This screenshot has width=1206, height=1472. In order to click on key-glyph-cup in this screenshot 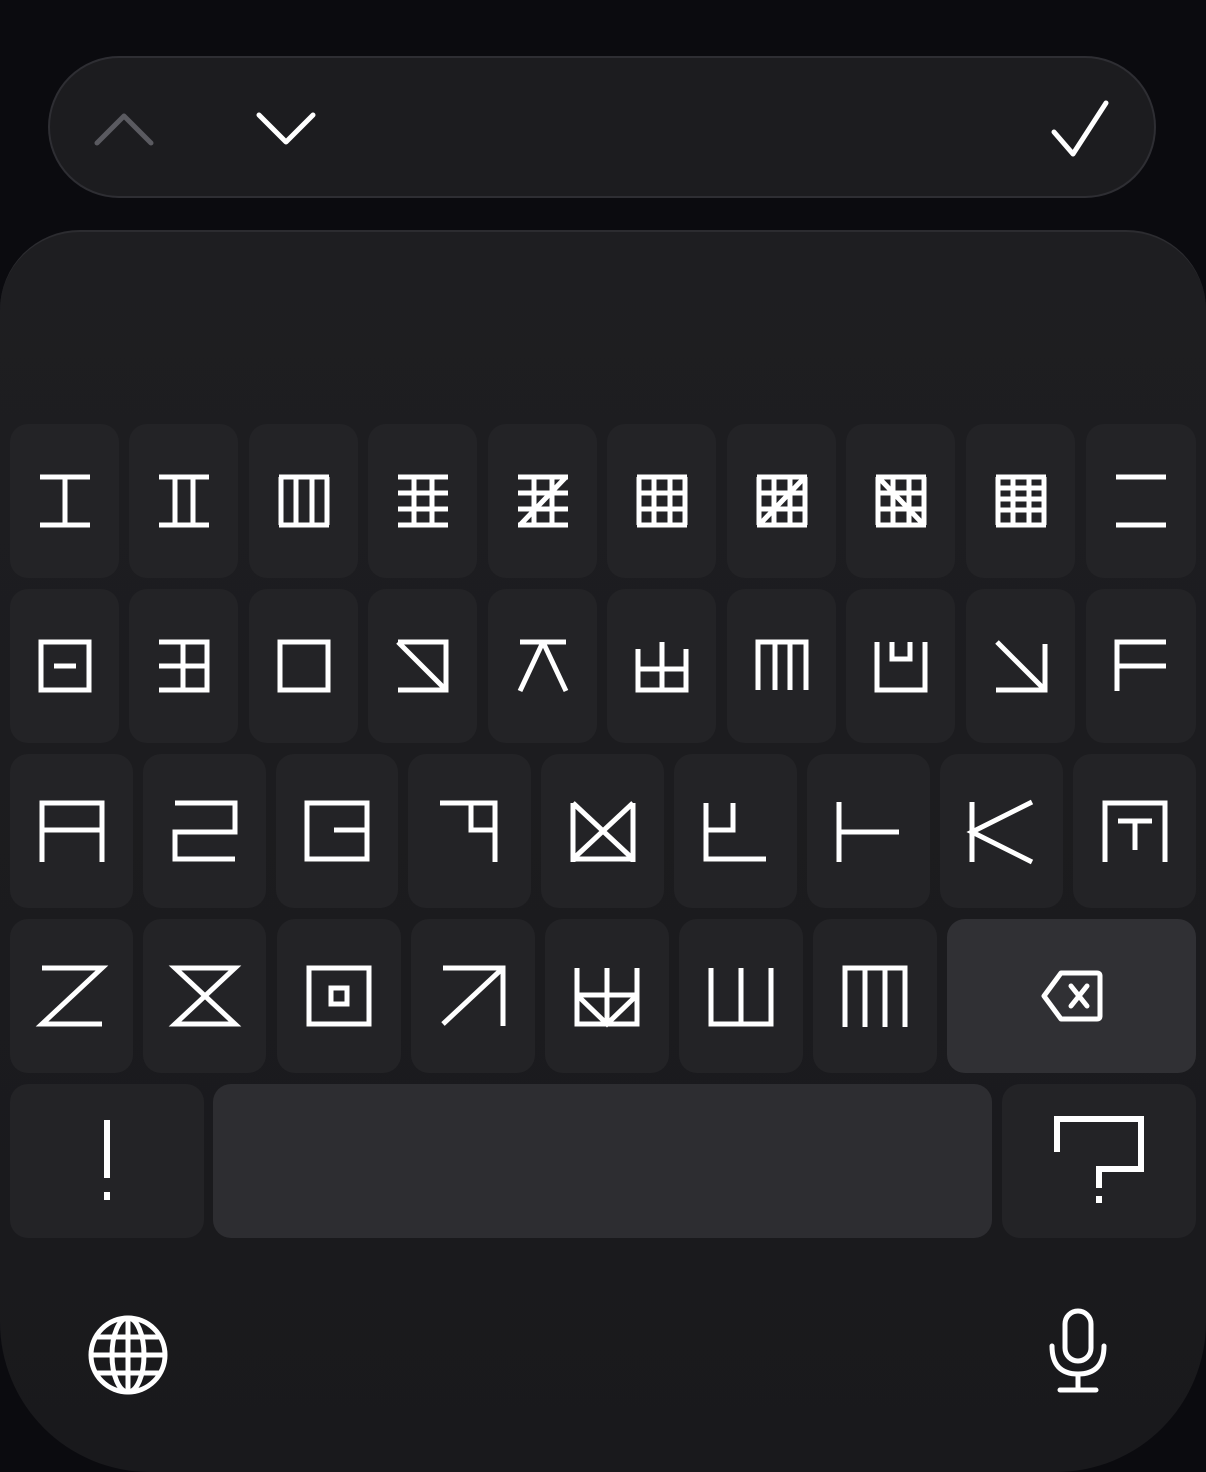, I will do `click(900, 666)`.